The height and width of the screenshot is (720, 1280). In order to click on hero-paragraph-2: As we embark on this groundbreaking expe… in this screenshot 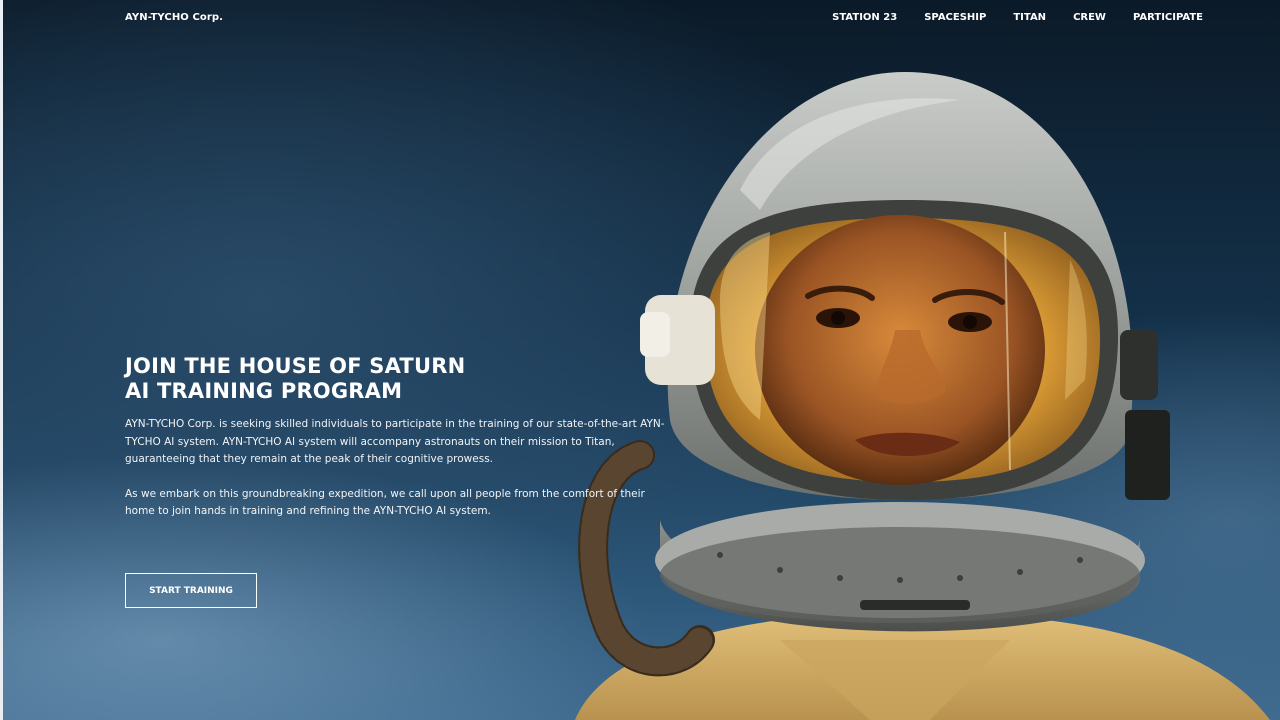, I will do `click(385, 502)`.